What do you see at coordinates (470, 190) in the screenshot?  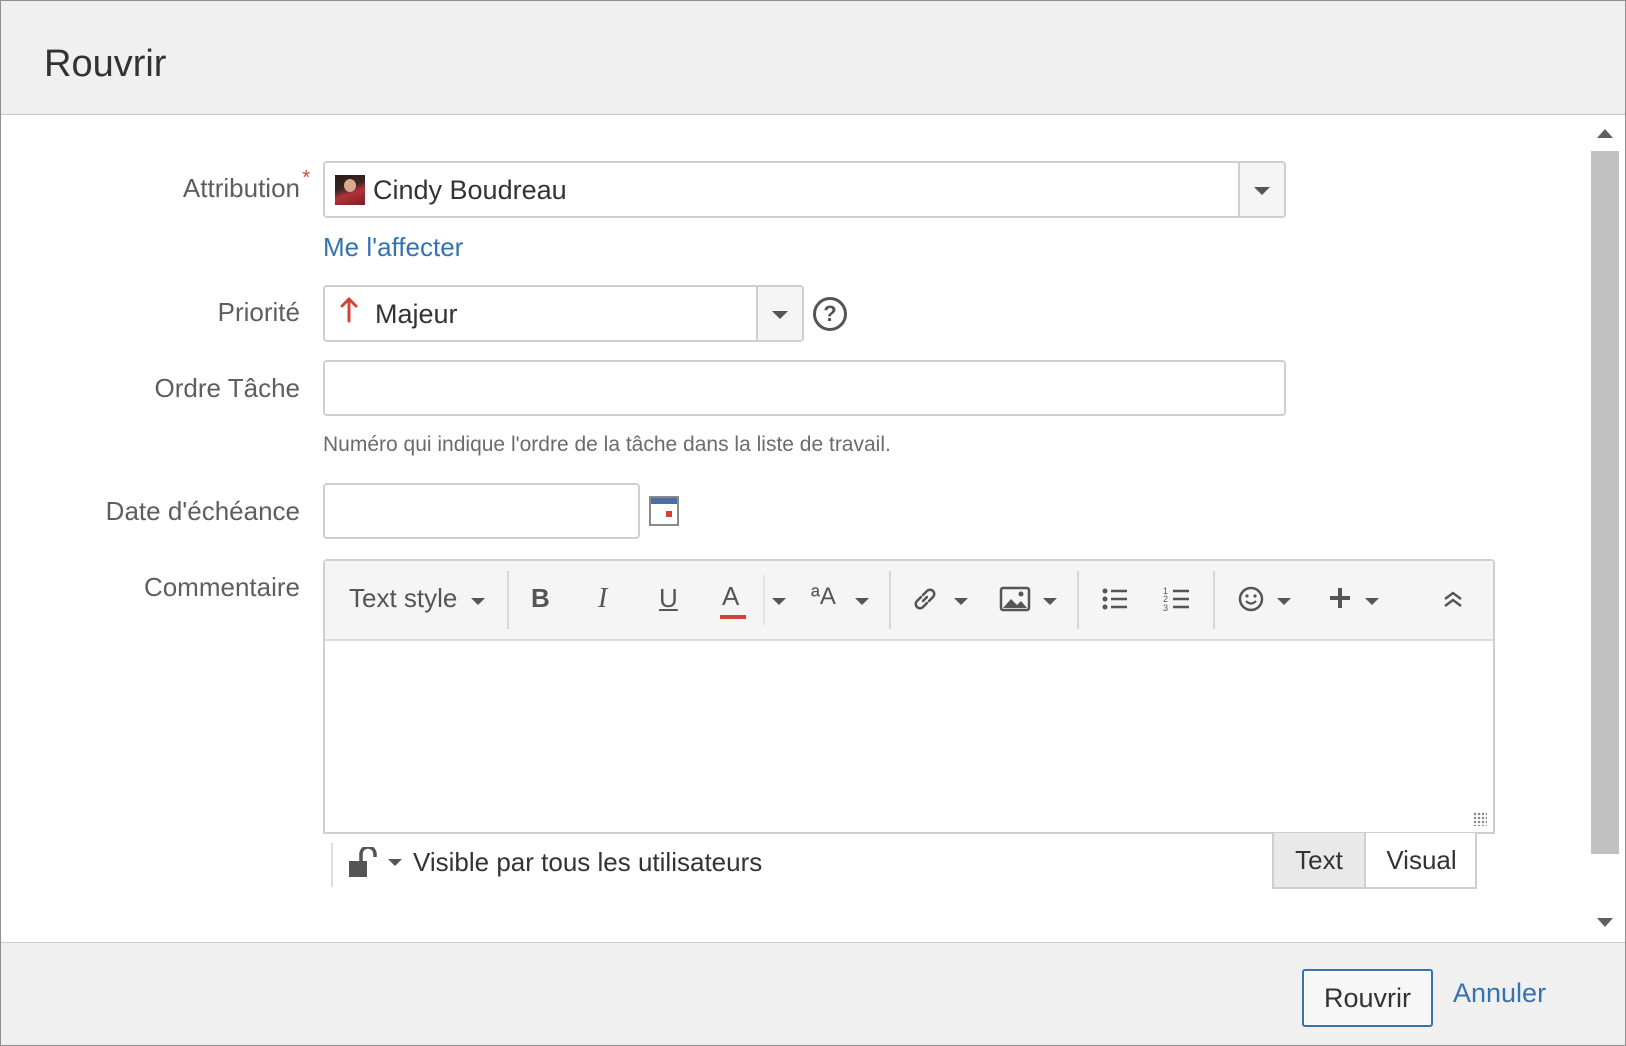 I see `assignee-value: Cindy Boudreau` at bounding box center [470, 190].